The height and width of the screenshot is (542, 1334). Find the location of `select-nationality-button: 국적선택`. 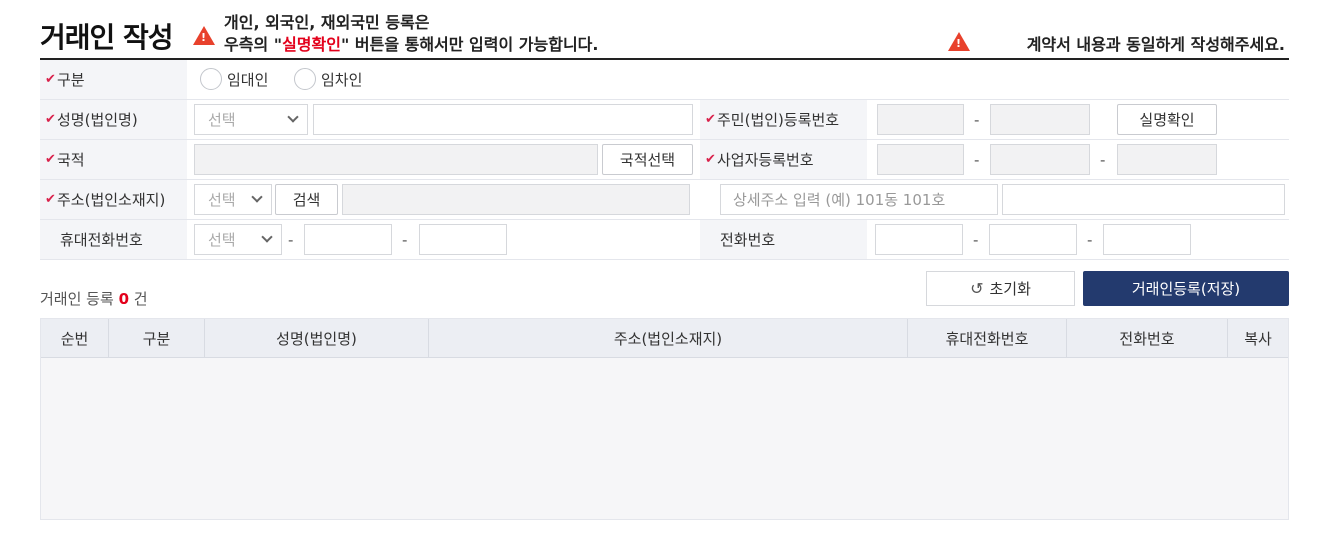

select-nationality-button: 국적선택 is located at coordinates (647, 159).